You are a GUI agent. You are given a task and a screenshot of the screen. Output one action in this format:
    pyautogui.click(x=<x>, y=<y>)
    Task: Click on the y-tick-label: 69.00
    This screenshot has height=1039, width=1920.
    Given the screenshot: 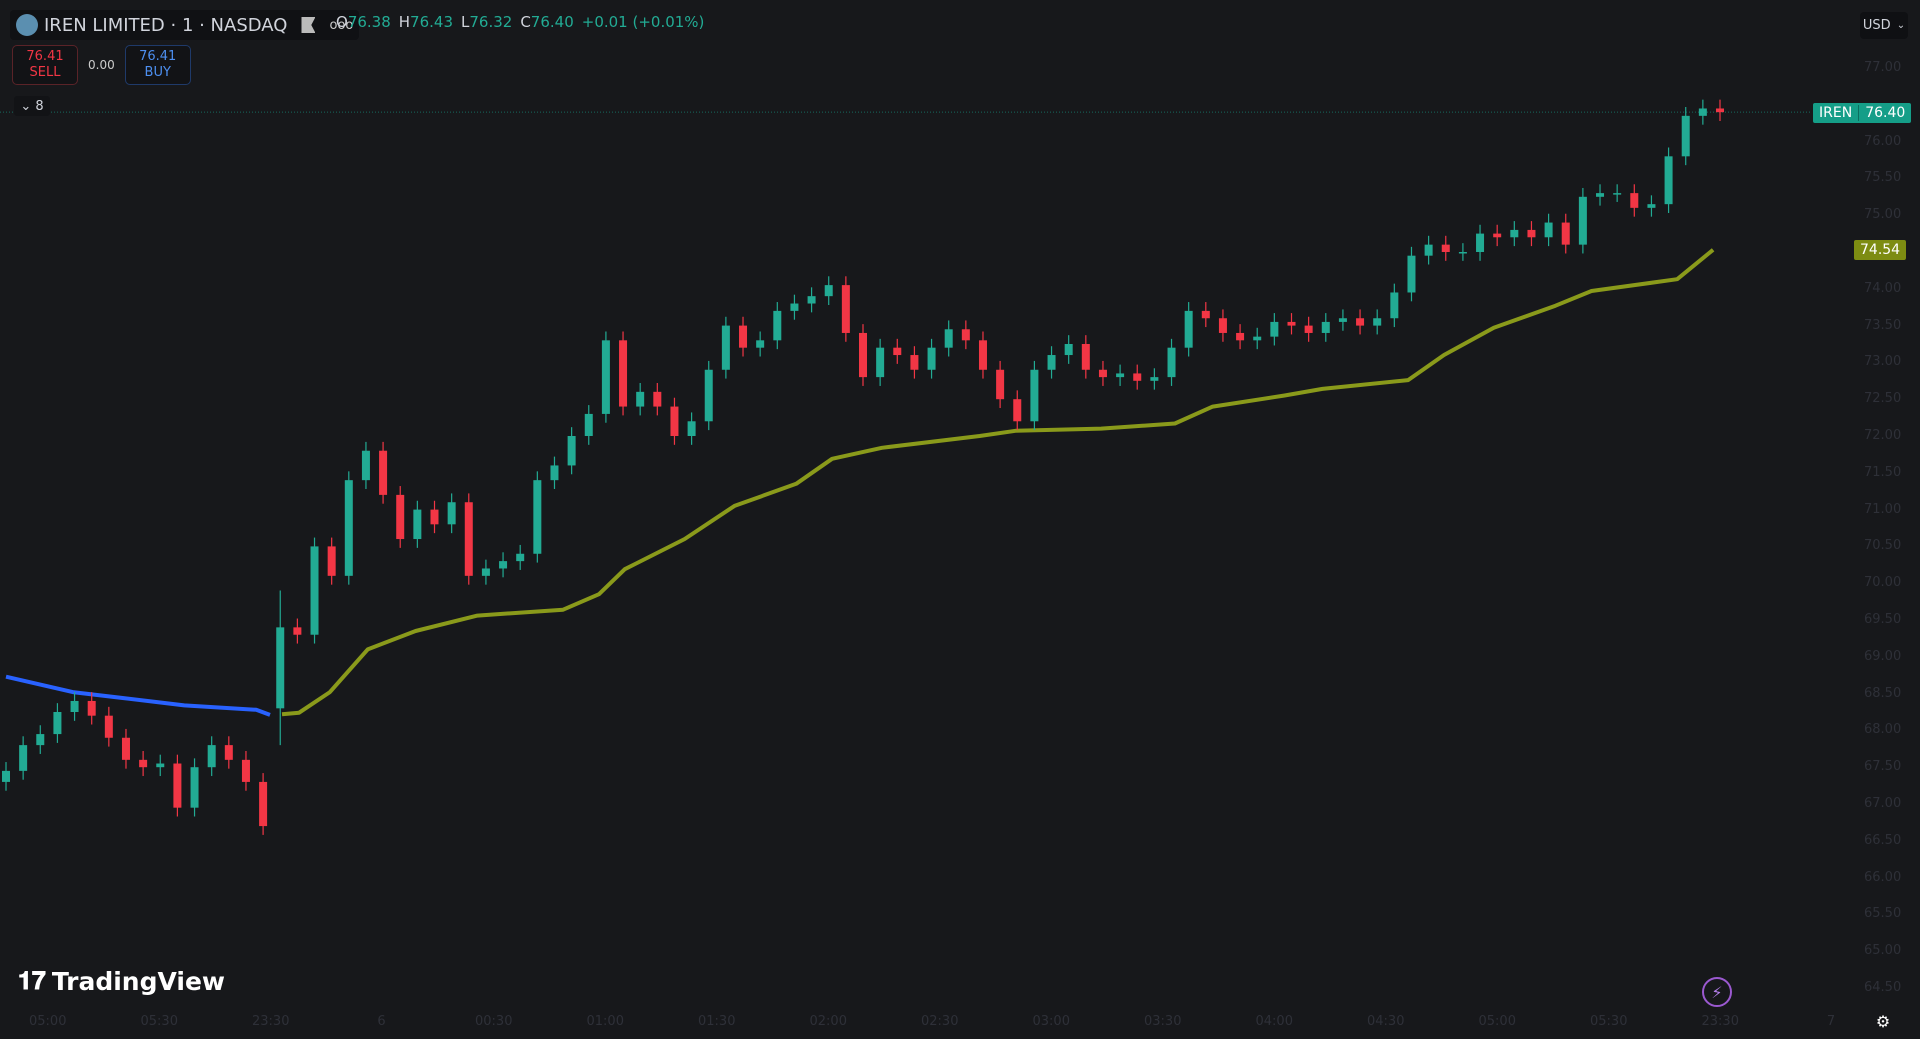 What is the action you would take?
    pyautogui.click(x=1883, y=656)
    